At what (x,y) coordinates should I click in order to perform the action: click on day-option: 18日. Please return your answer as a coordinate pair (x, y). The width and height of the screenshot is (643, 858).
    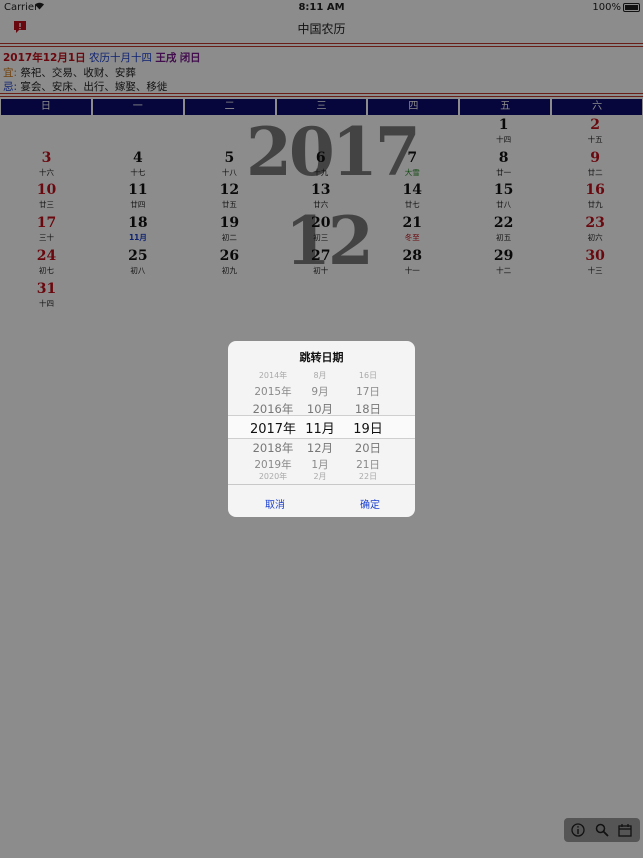
    Looking at the image, I should click on (368, 409).